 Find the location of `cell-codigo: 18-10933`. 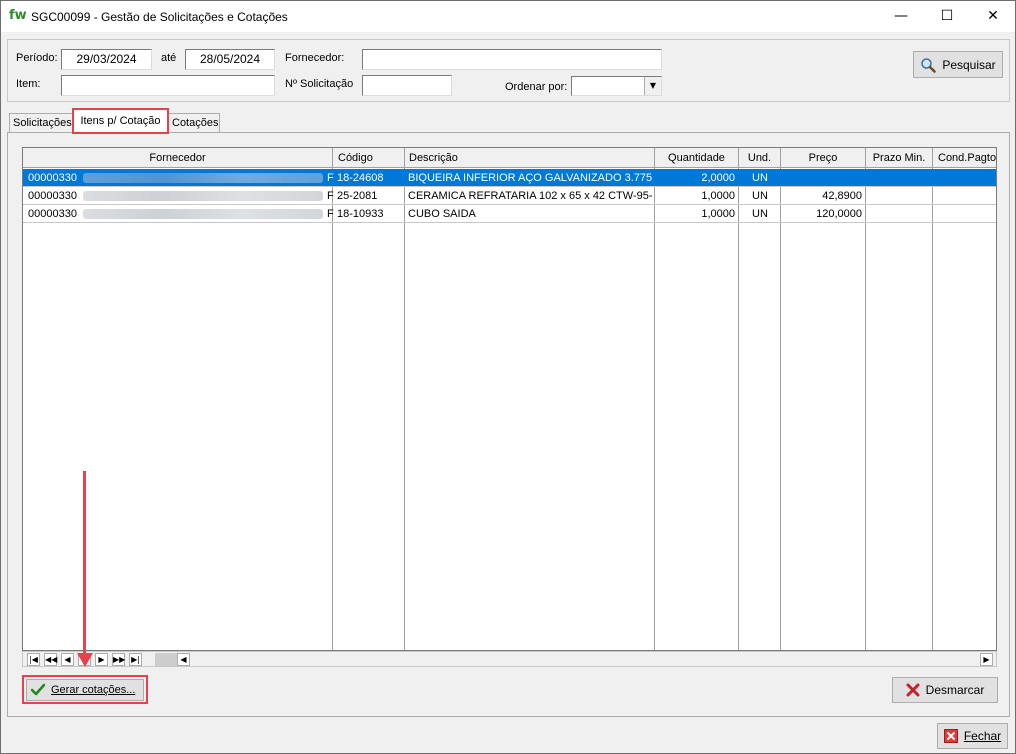

cell-codigo: 18-10933 is located at coordinates (360, 214).